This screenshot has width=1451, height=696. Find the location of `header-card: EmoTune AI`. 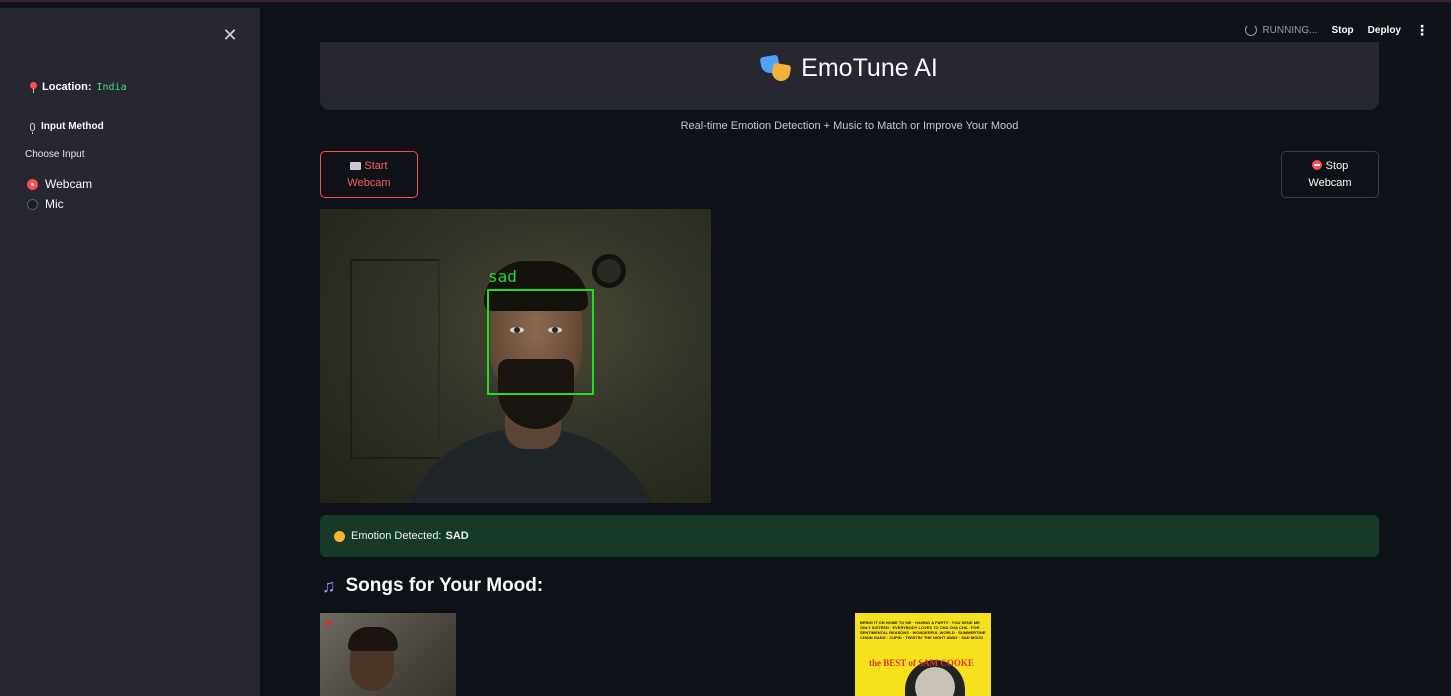

header-card: EmoTune AI is located at coordinates (849, 76).